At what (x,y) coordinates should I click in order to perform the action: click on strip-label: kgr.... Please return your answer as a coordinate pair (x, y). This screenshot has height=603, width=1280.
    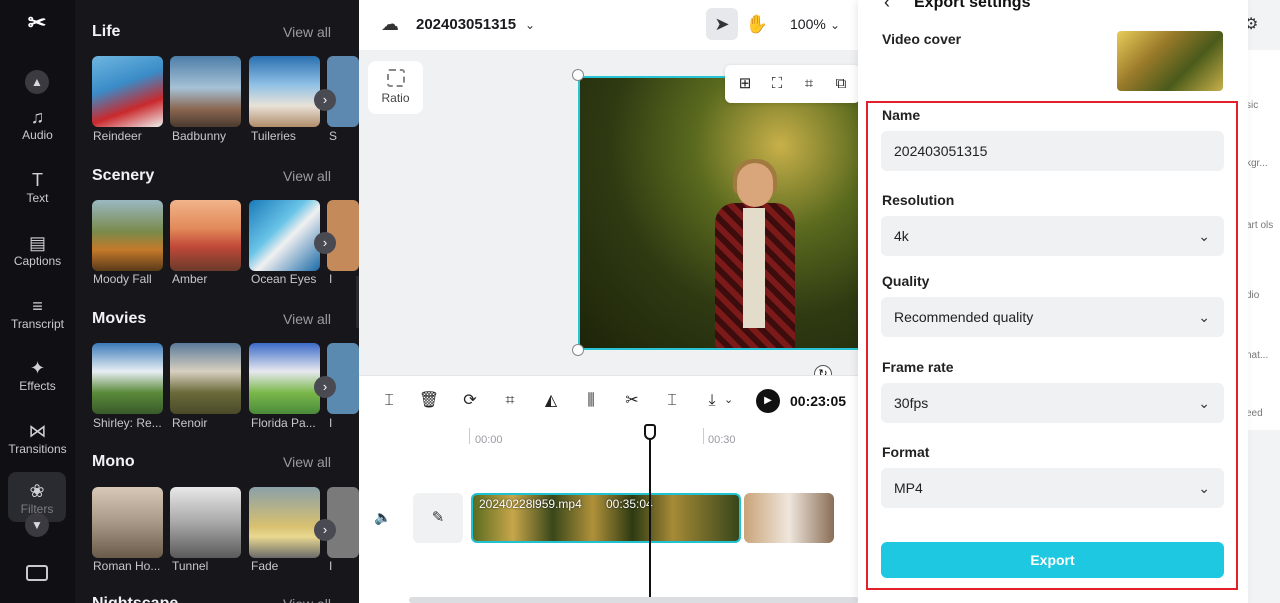
    Looking at the image, I should click on (1257, 163).